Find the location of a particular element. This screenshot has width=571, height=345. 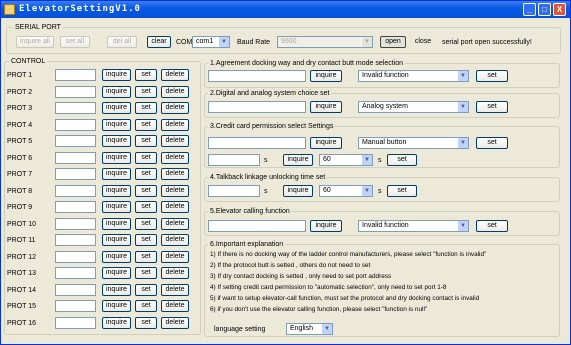

section-1-input is located at coordinates (257, 76).